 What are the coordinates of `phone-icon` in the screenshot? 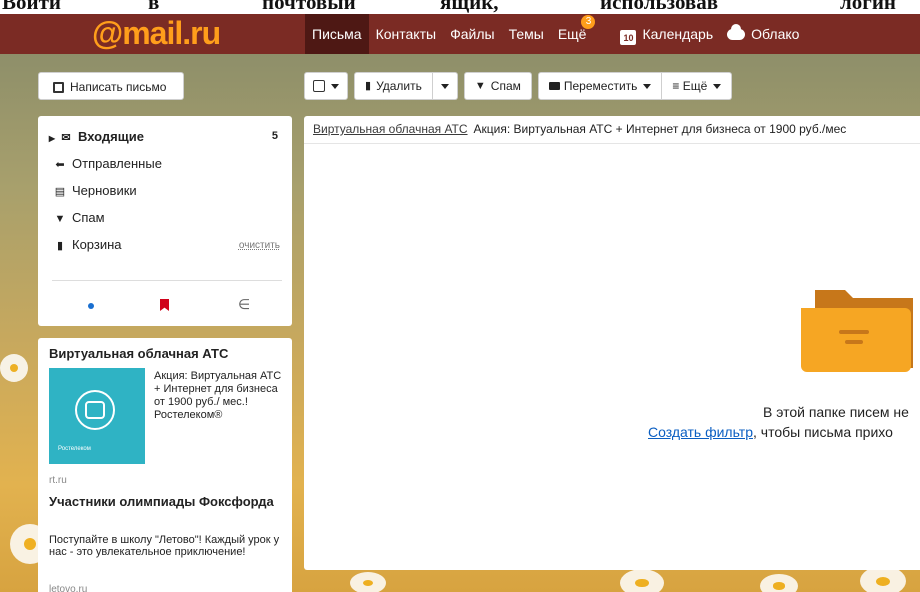 It's located at (95, 410).